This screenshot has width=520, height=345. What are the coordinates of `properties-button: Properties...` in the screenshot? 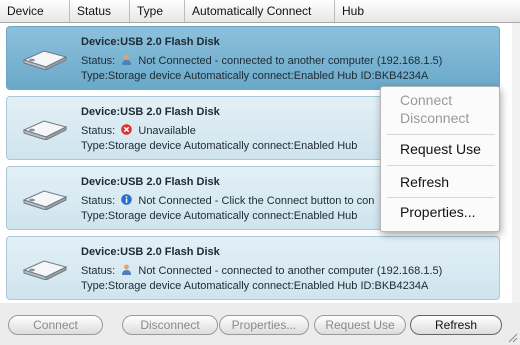 It's located at (264, 325).